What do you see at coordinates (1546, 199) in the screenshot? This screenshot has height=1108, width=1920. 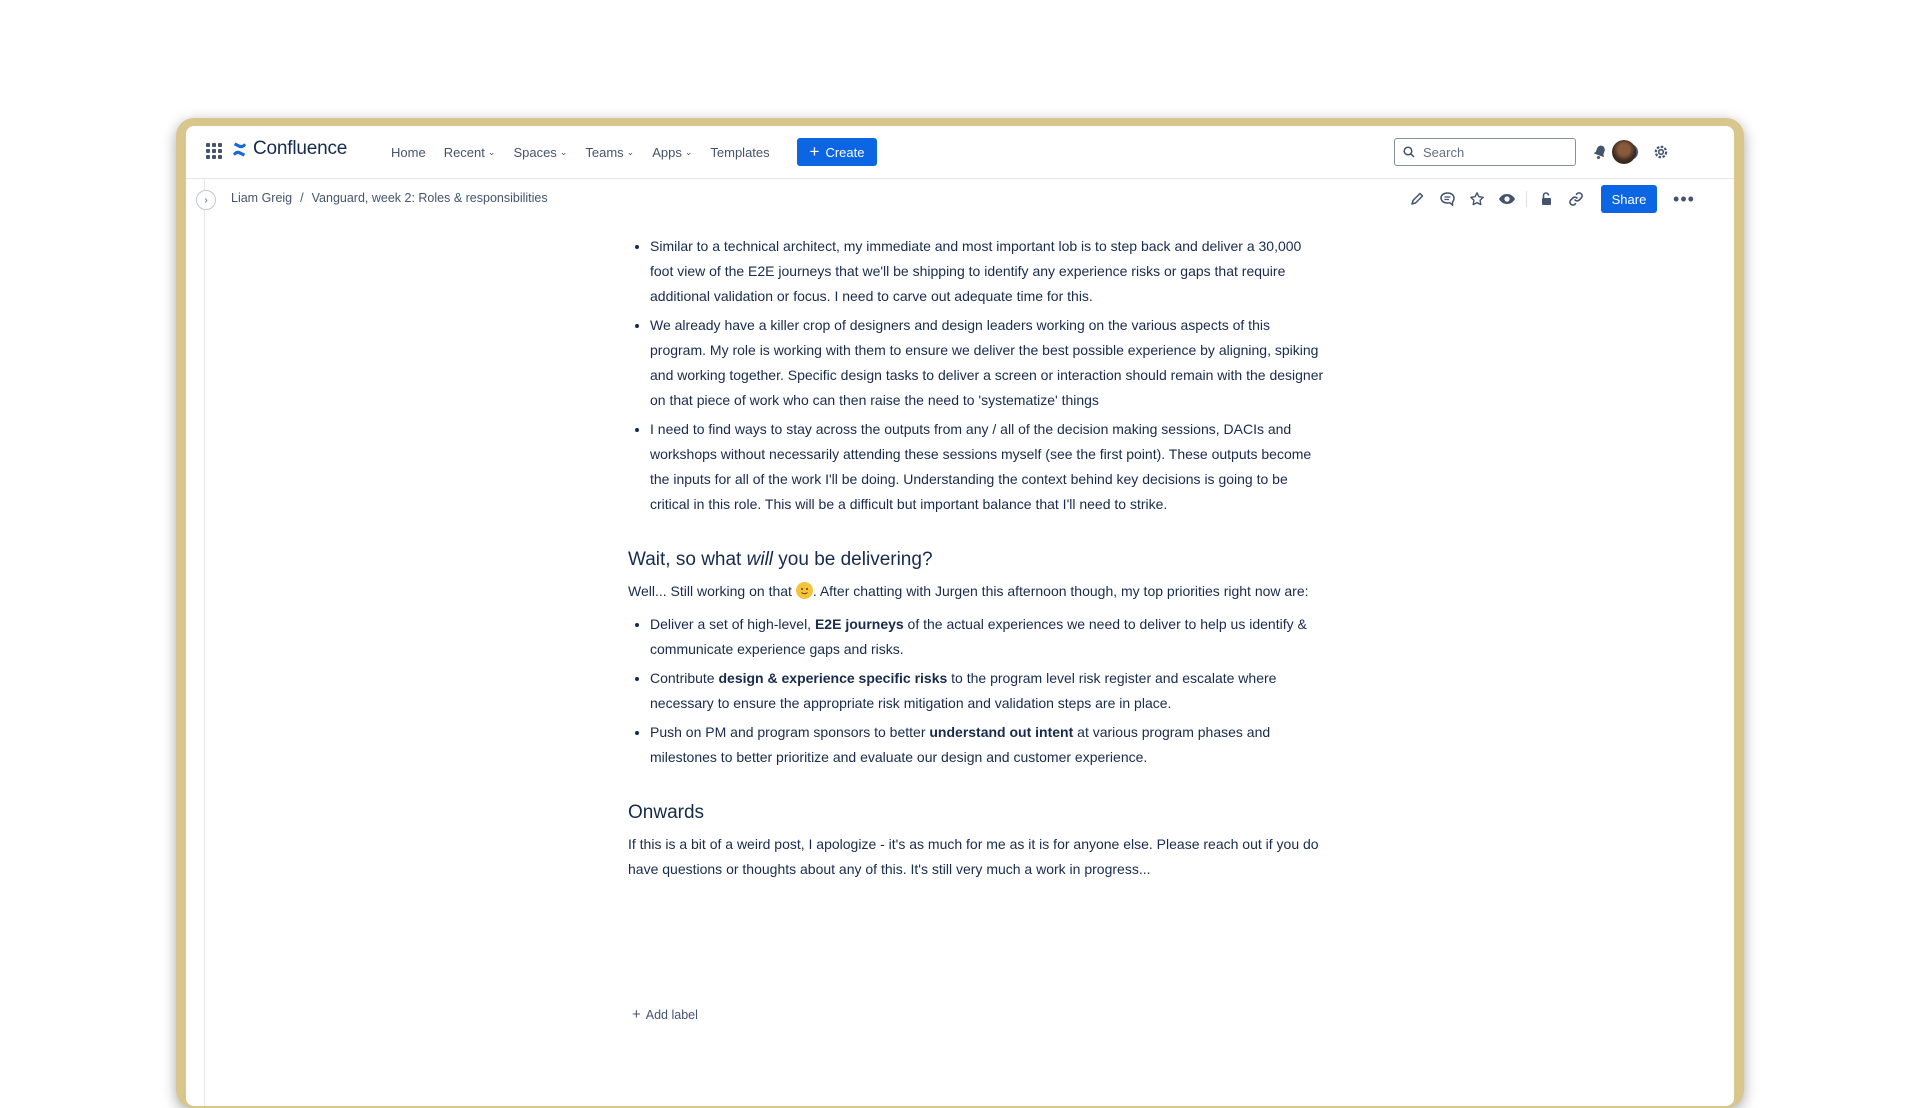 I see `restrictions-icon` at bounding box center [1546, 199].